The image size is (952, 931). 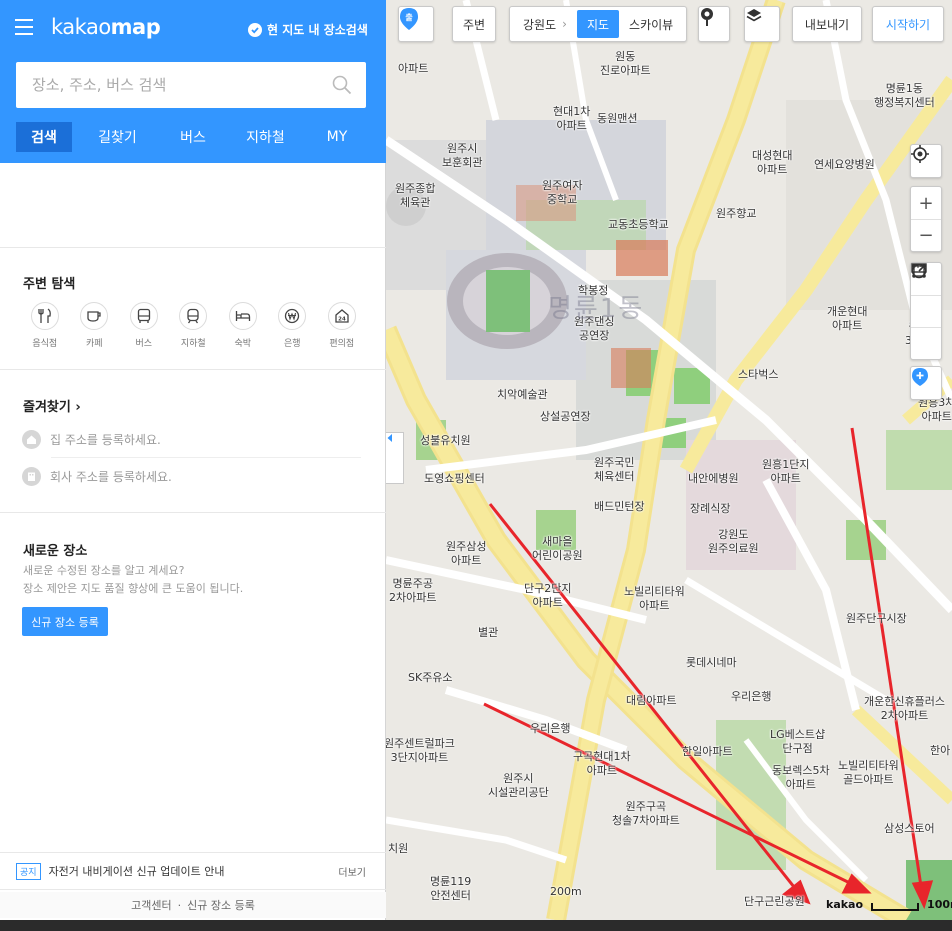 I want to click on map-place-label: 배드민턴장, so click(x=619, y=507).